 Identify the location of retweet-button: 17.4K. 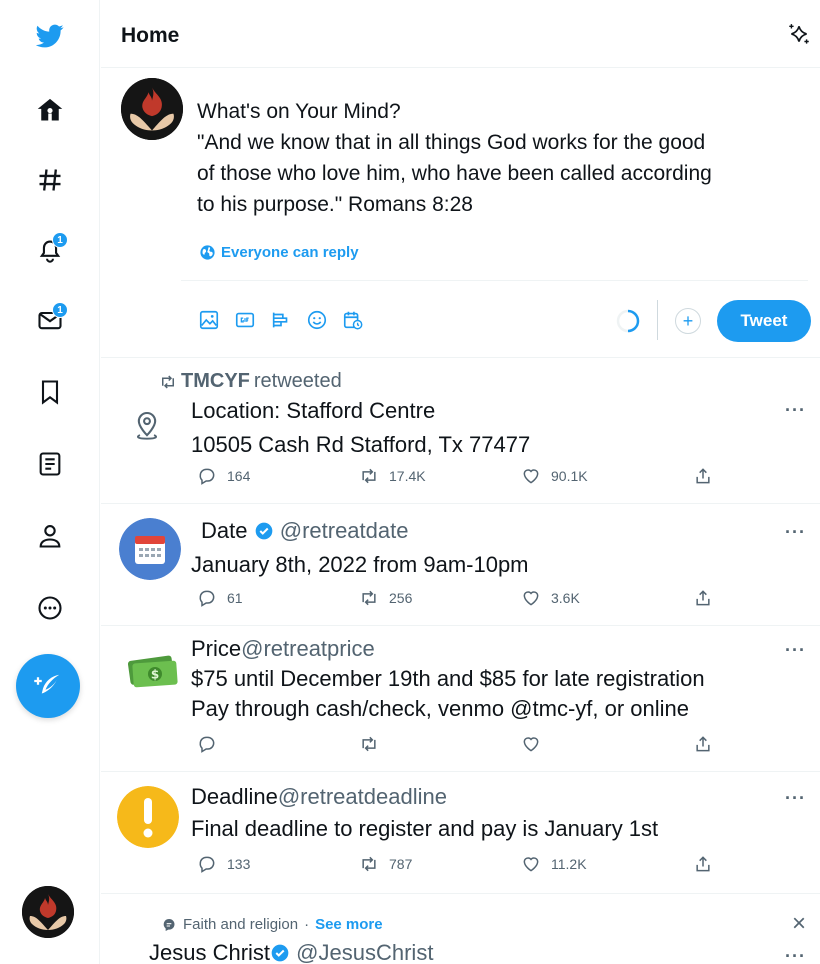
(392, 476).